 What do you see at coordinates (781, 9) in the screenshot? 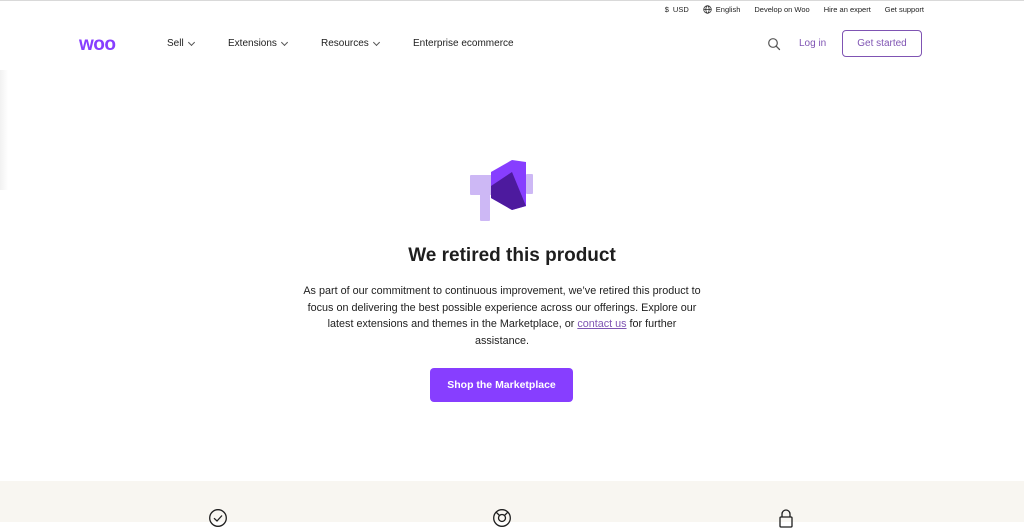
I see `develop-on-woo-link: Develop on Woo` at bounding box center [781, 9].